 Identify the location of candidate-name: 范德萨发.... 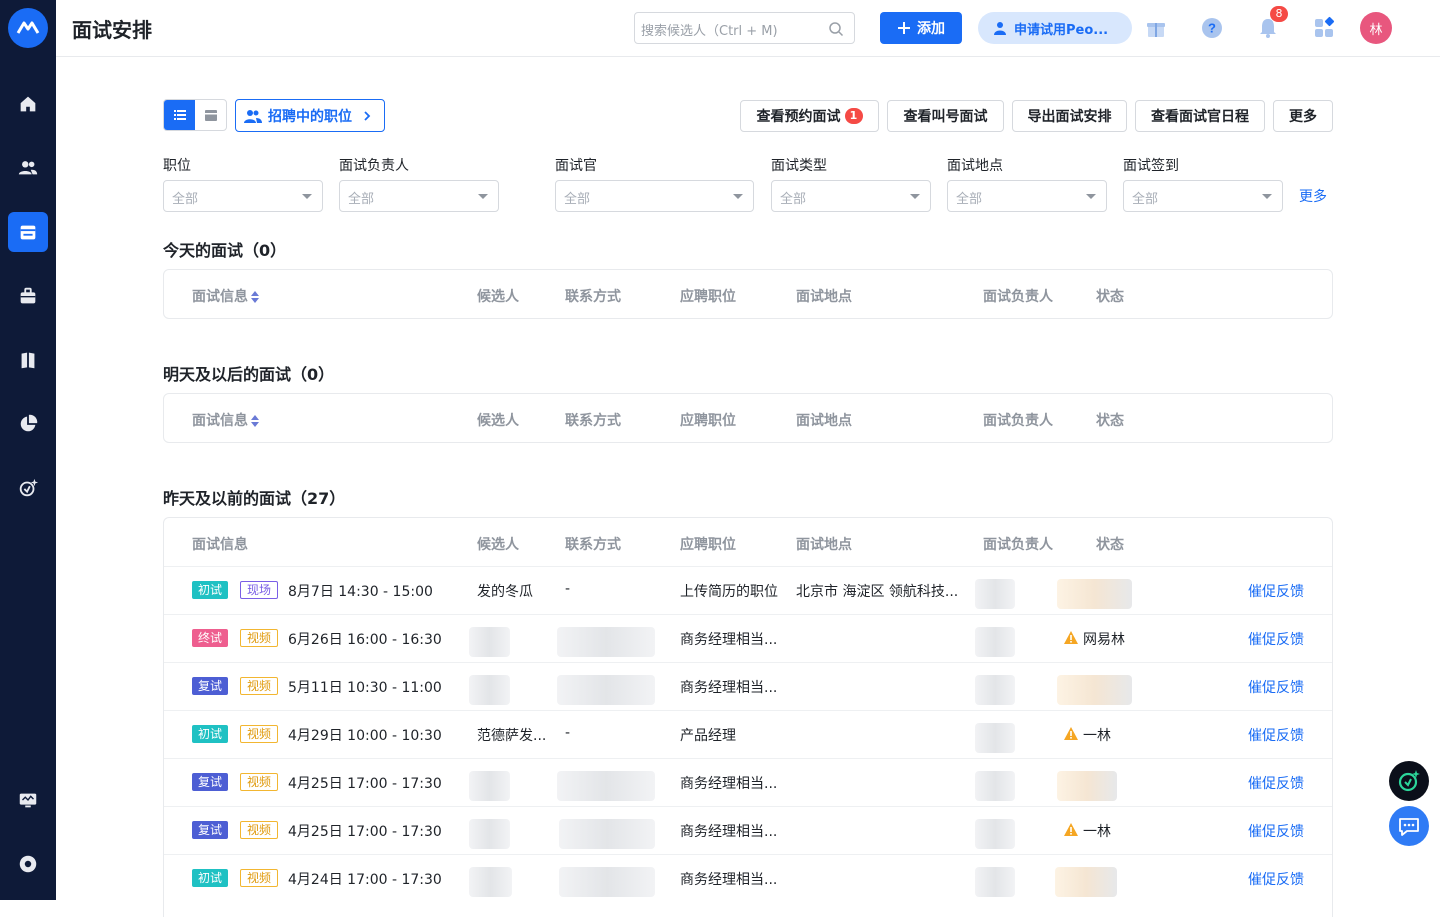
(511, 735).